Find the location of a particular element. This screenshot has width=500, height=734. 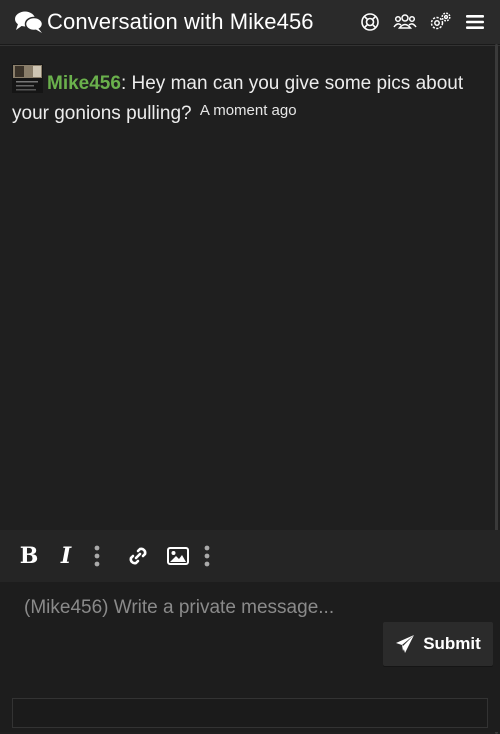

submit-button: Submit is located at coordinates (438, 644).